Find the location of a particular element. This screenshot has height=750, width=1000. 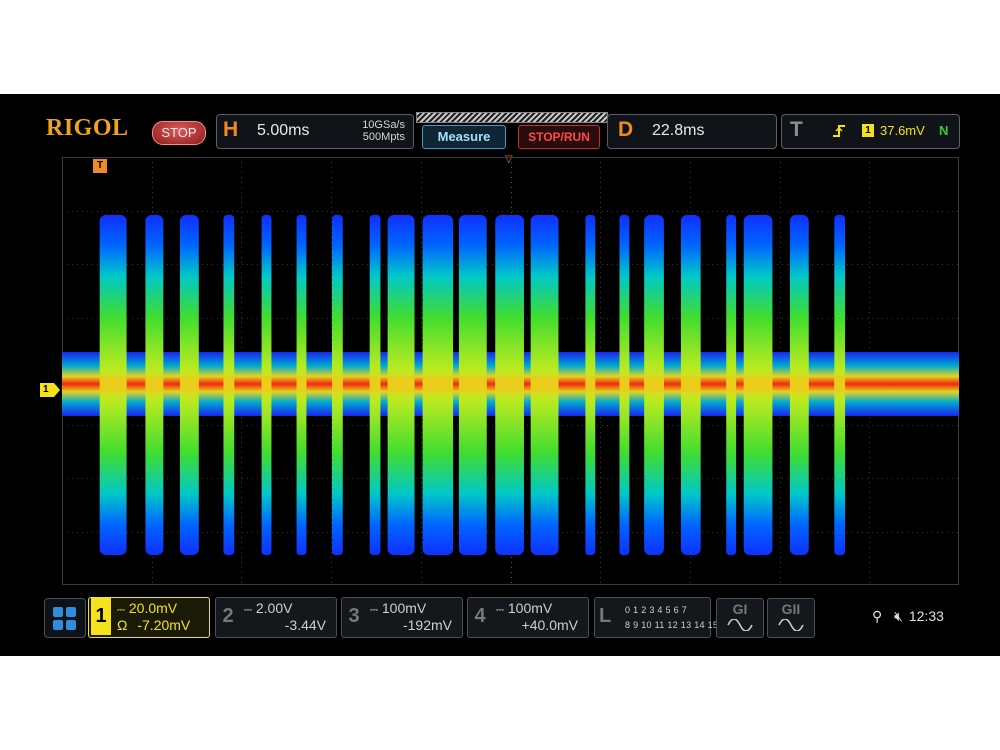

channel3-number: 3 is located at coordinates (354, 616).